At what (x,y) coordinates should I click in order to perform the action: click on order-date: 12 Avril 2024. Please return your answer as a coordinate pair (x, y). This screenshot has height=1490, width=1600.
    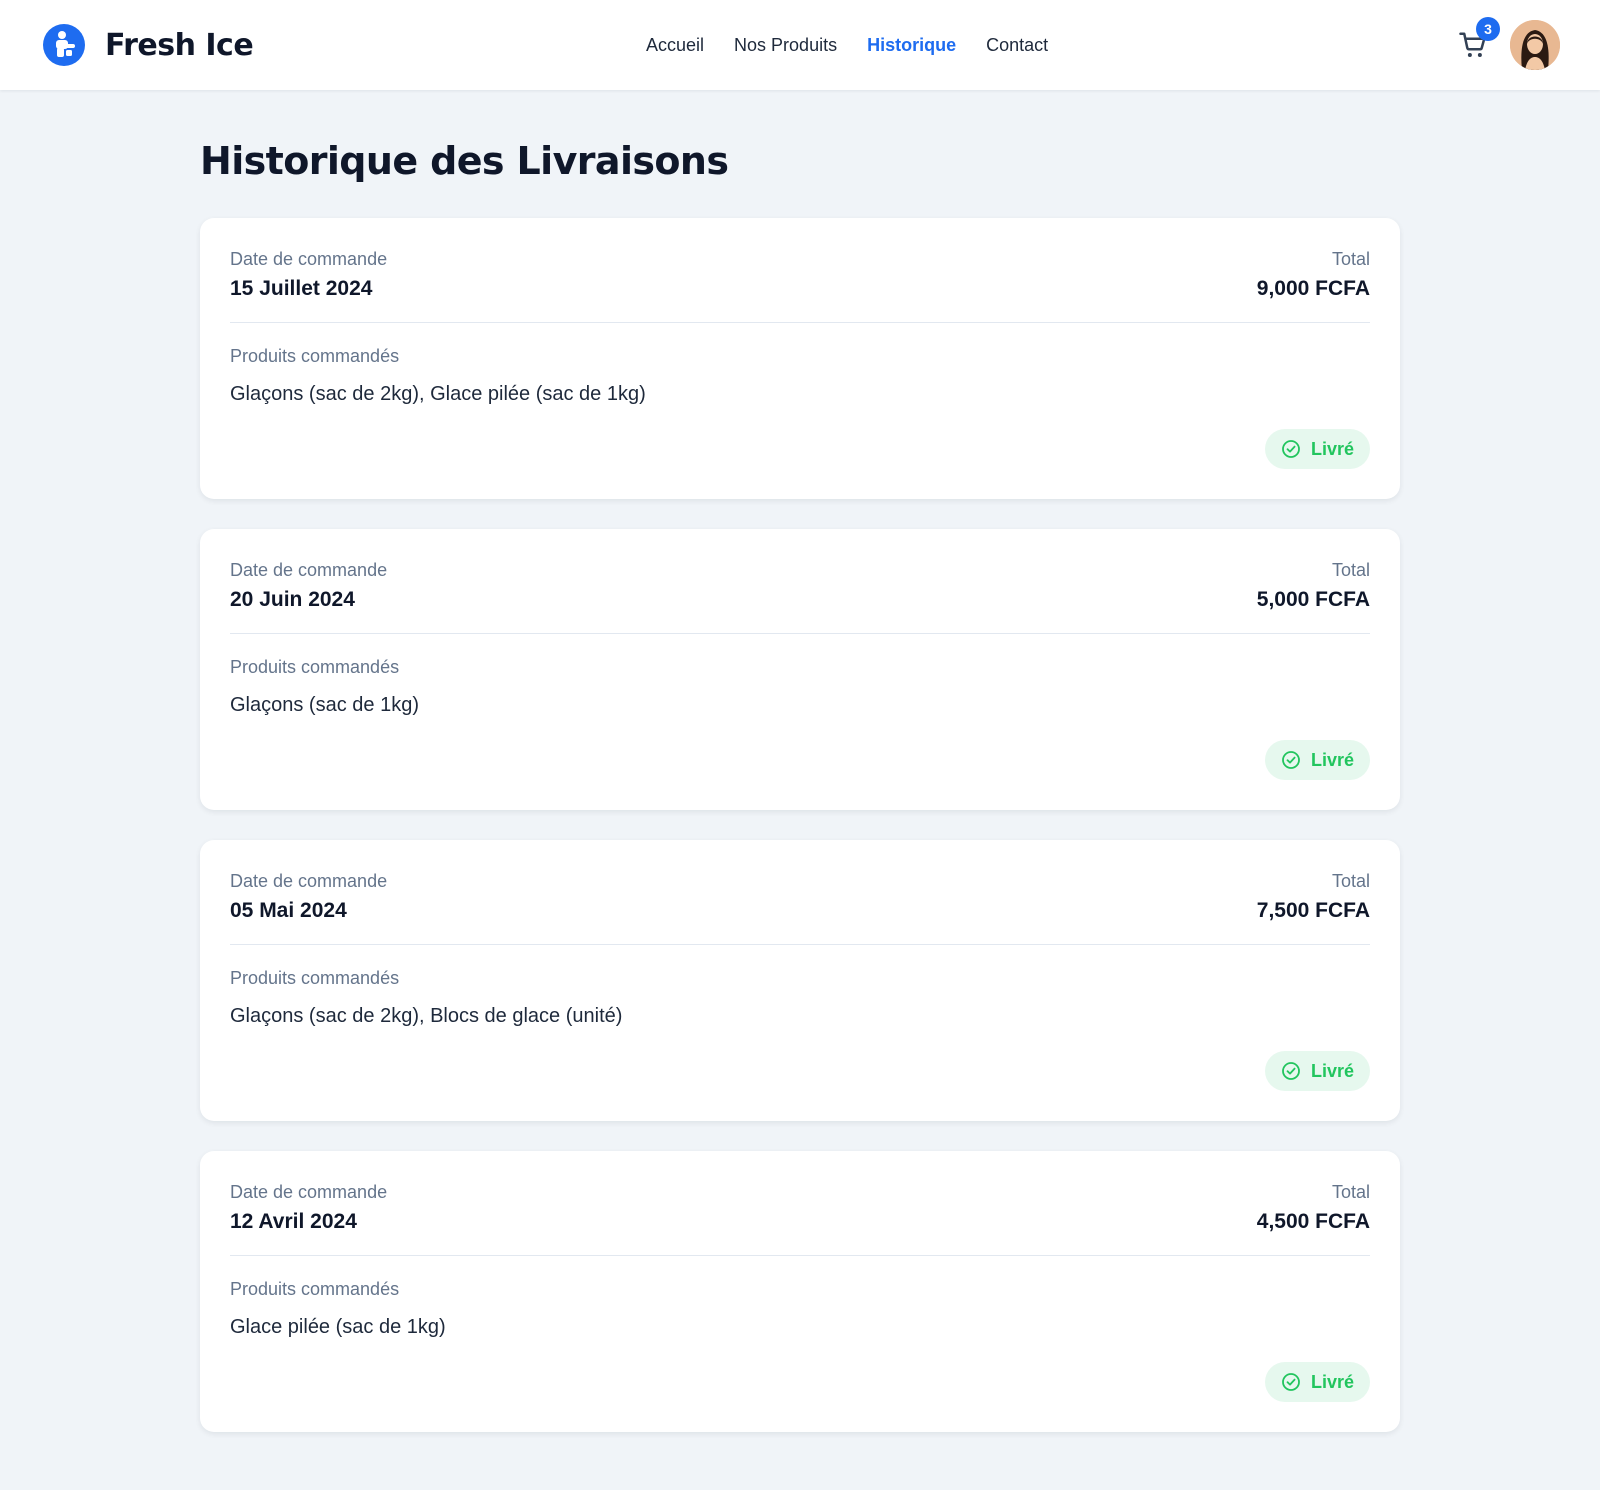
    Looking at the image, I should click on (293, 1221).